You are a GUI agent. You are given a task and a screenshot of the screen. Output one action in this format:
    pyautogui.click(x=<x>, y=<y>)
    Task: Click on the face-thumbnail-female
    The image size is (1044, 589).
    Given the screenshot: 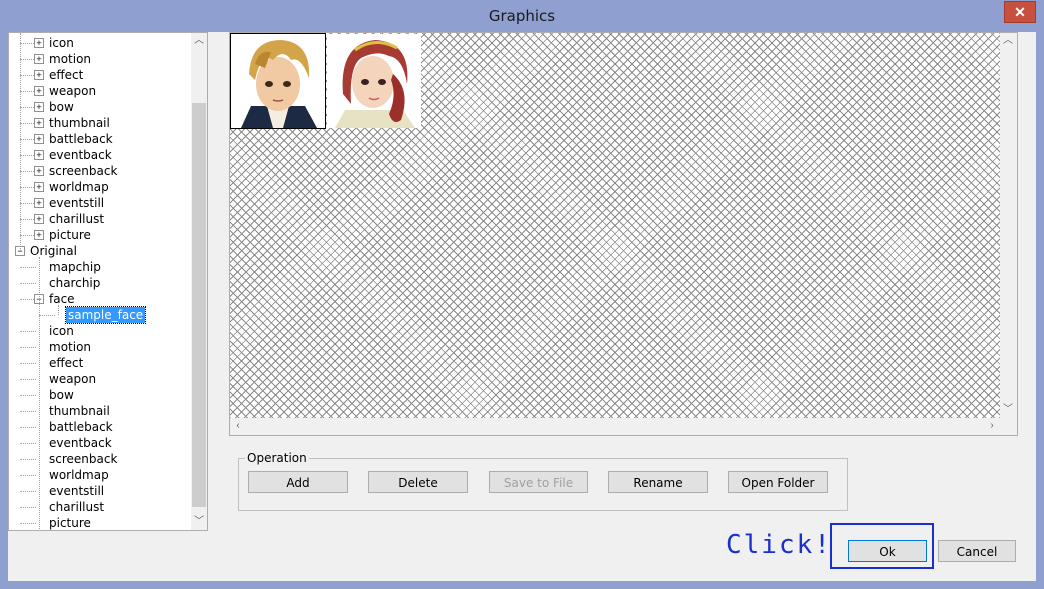 What is the action you would take?
    pyautogui.click(x=374, y=81)
    